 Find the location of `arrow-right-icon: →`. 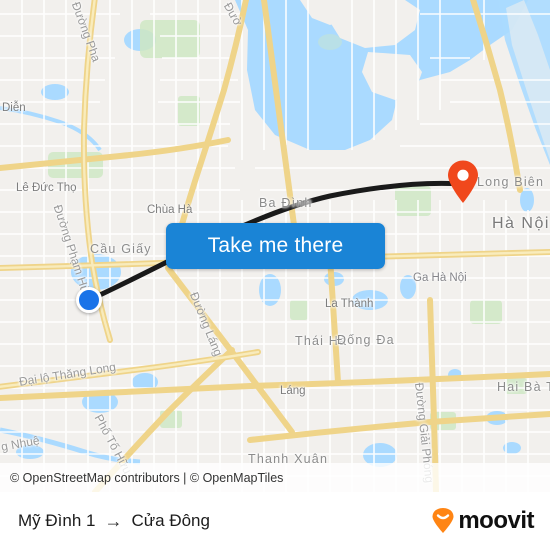

arrow-right-icon: → is located at coordinates (113, 521).